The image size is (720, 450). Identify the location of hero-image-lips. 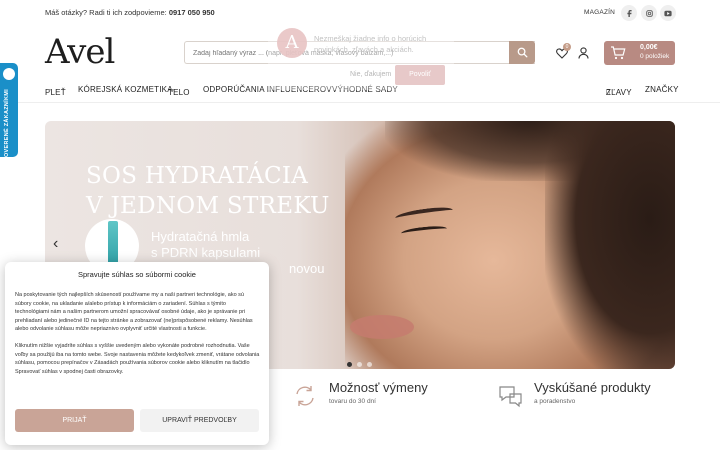
(382, 327).